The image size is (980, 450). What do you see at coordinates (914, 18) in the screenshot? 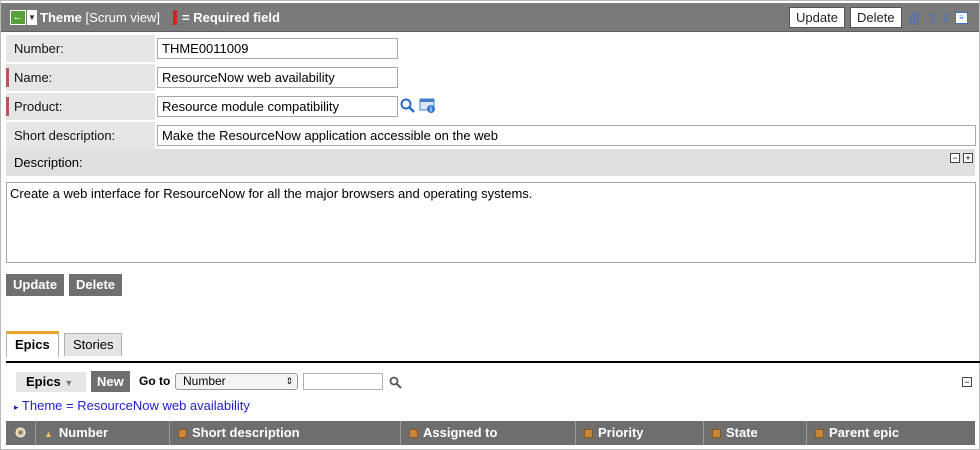
I see `attachment-icon: ∭` at bounding box center [914, 18].